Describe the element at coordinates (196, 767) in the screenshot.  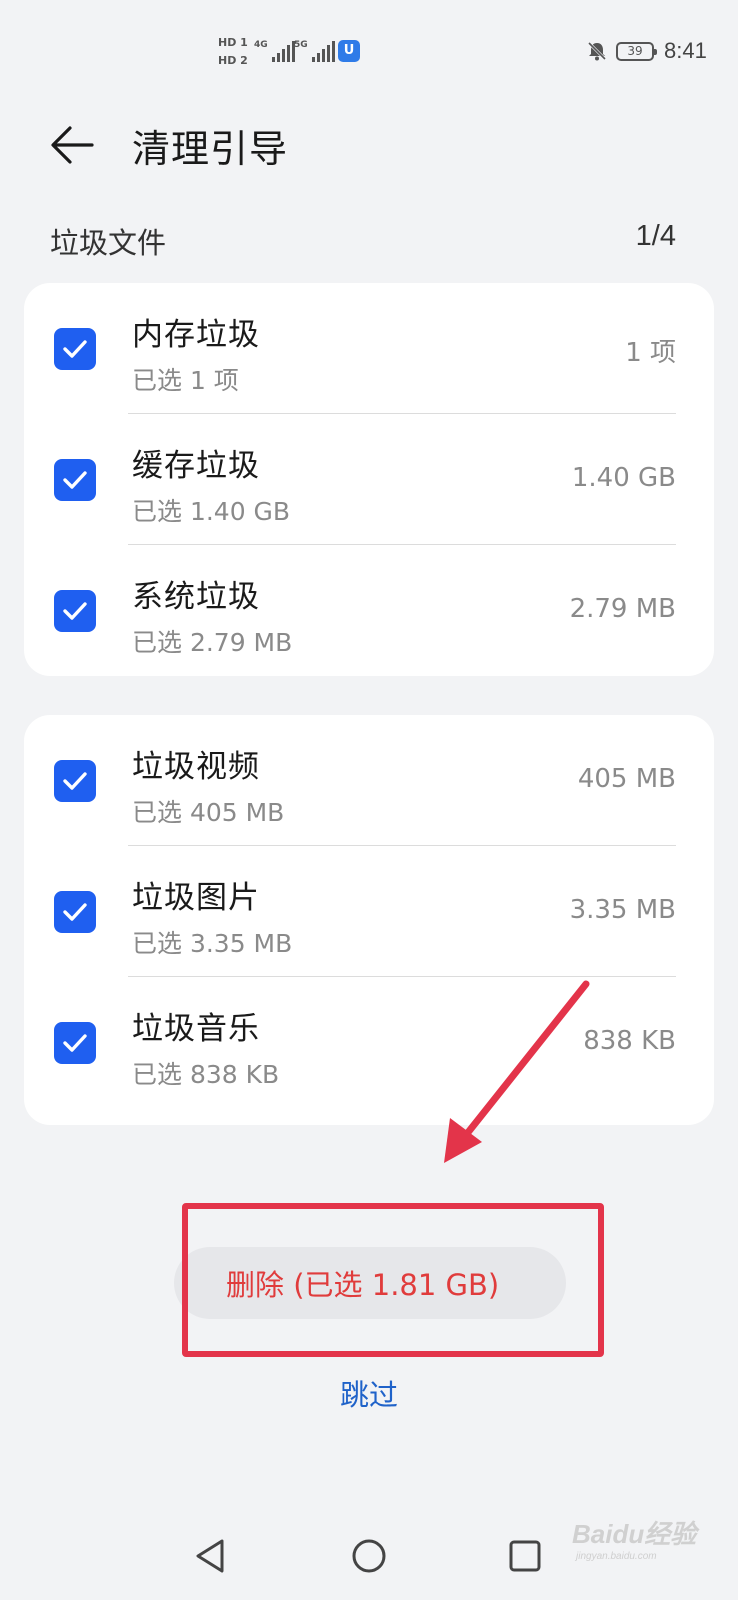
I see `item-name: 垃圾视频` at that location.